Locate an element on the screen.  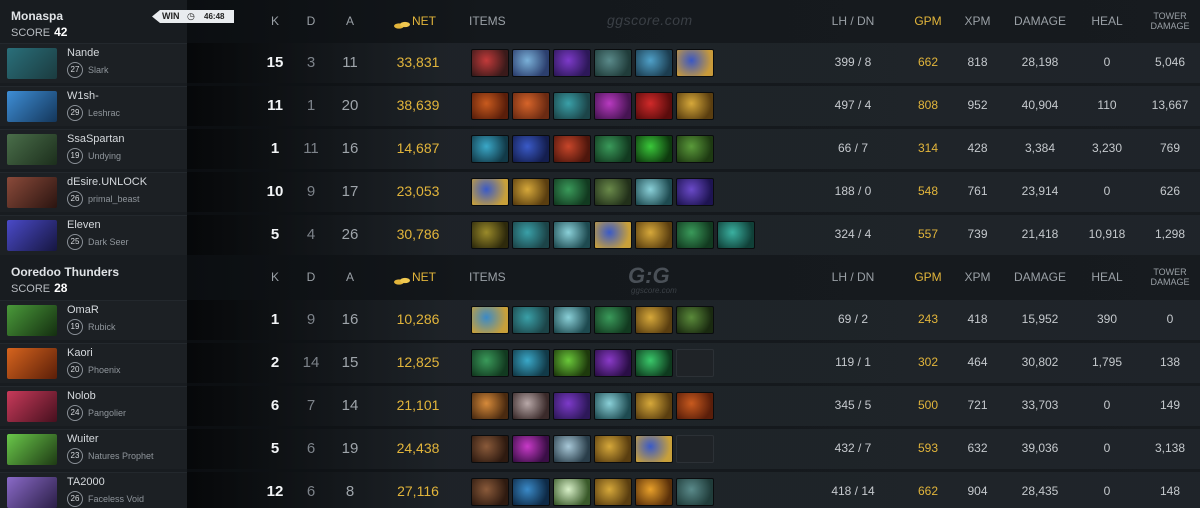
hero-portrait is located at coordinates (32, 106).